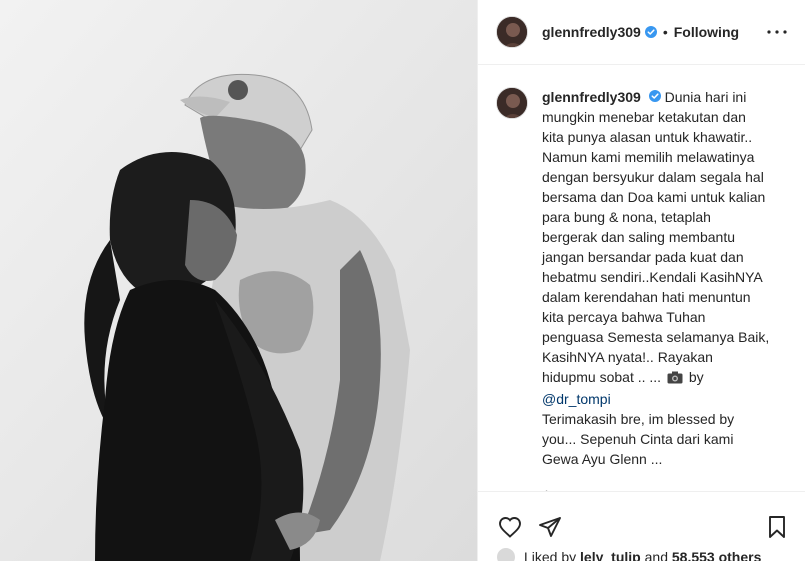 The image size is (805, 561). Describe the element at coordinates (610, 555) in the screenshot. I see `liker-username: lely_tulip` at that location.